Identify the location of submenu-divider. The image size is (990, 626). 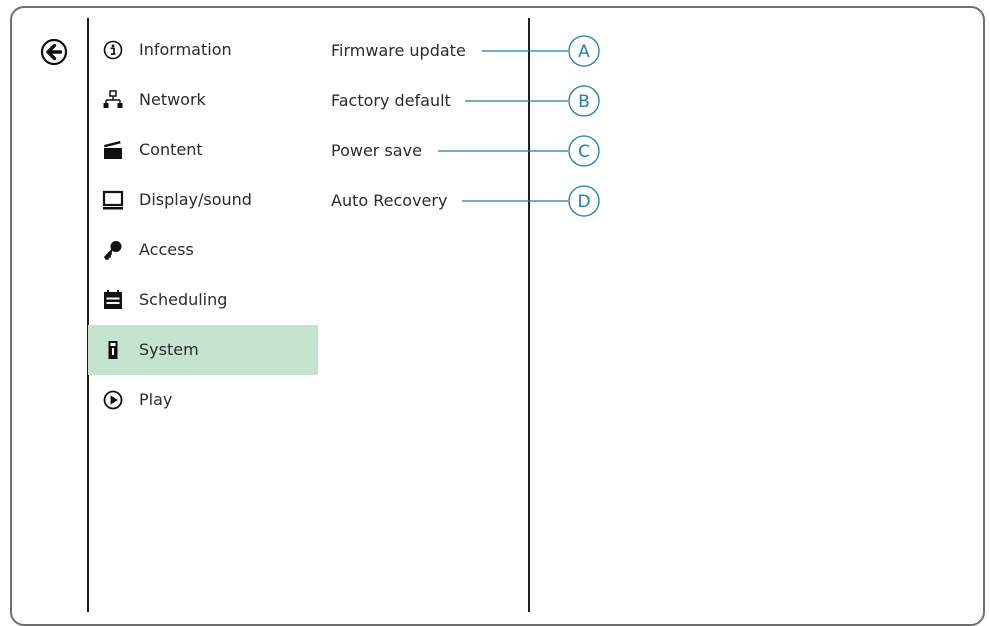
(529, 315).